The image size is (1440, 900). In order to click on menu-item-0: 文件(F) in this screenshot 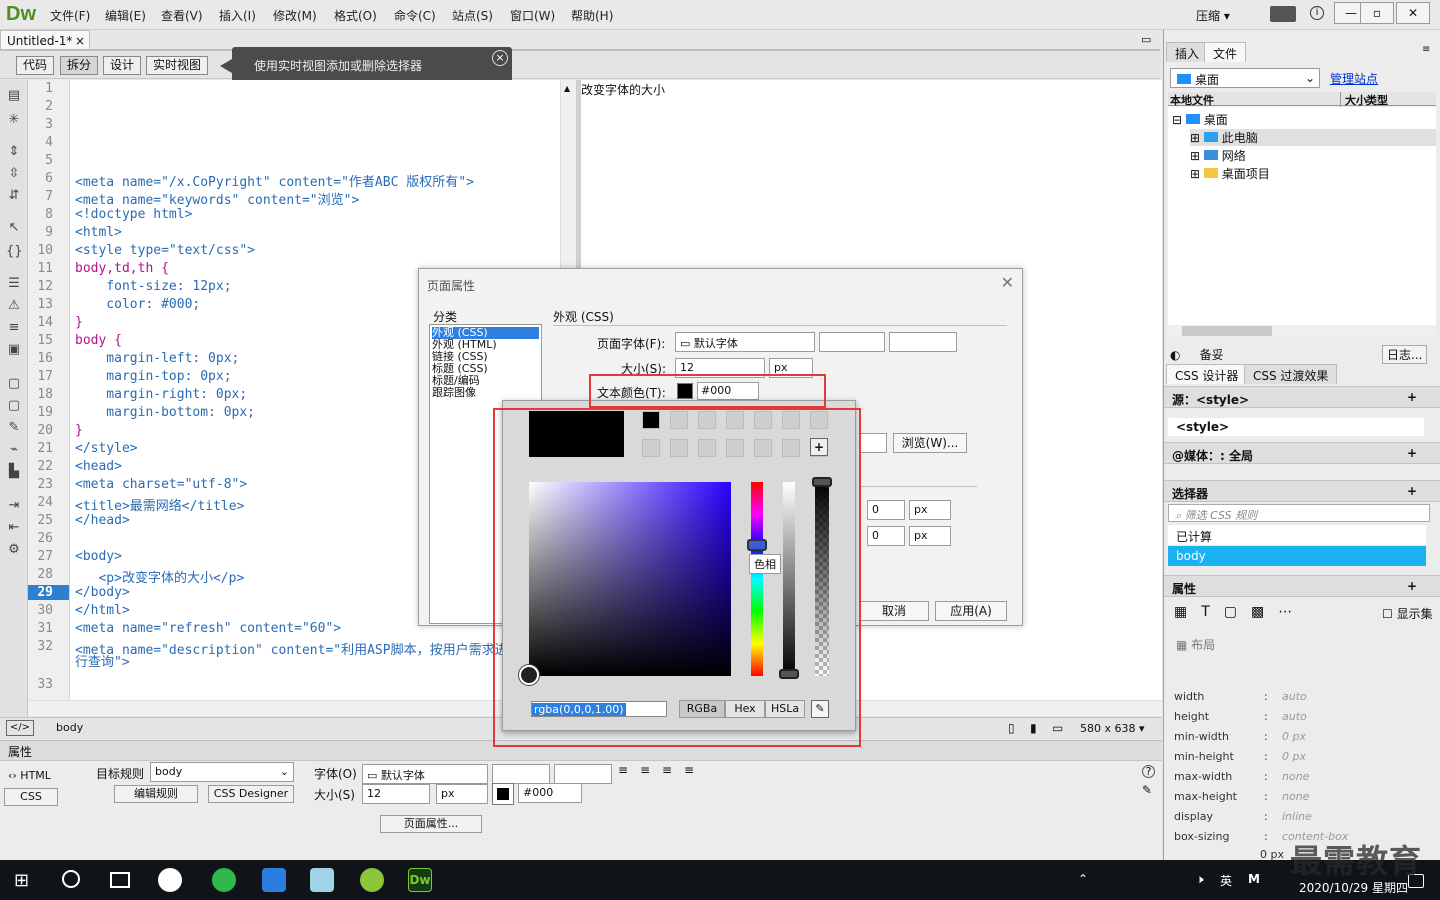, I will do `click(70, 15)`.